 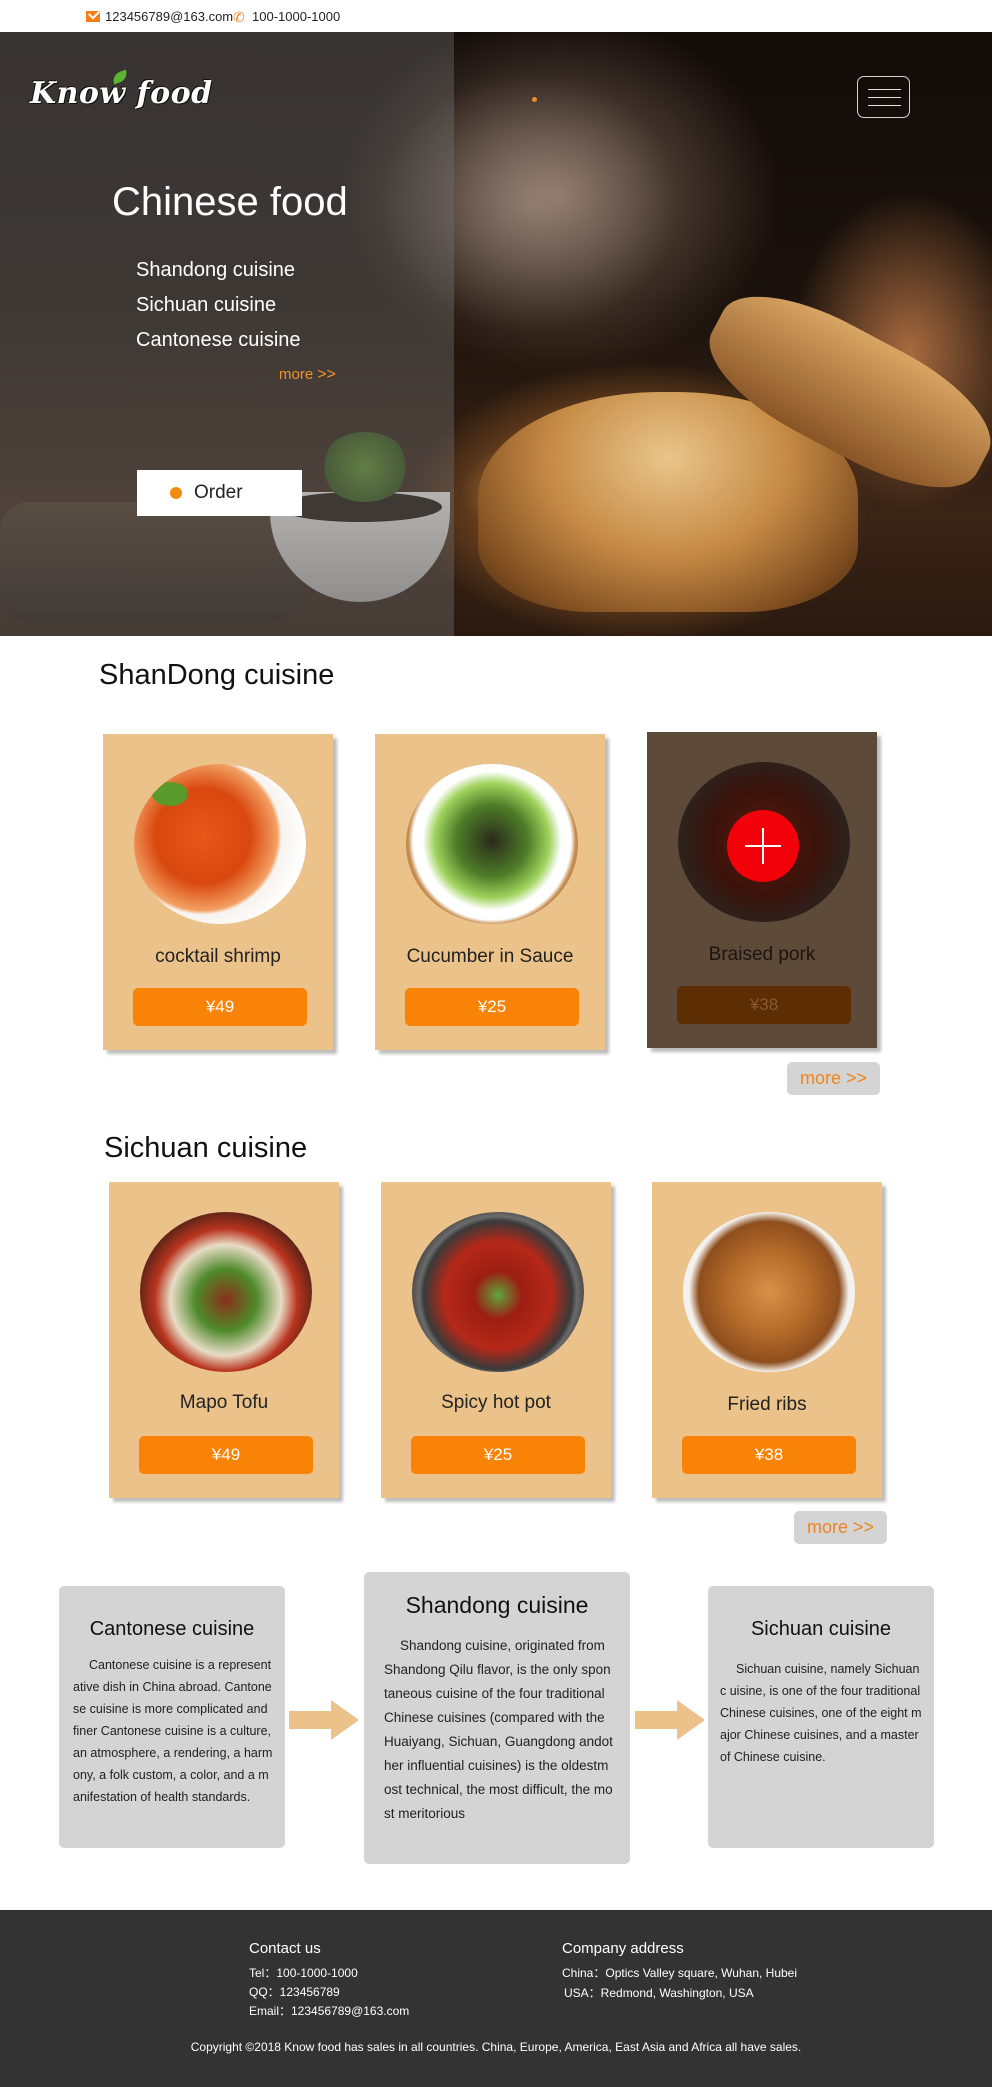 I want to click on dish-name: Mapo Tofu, so click(x=224, y=1402).